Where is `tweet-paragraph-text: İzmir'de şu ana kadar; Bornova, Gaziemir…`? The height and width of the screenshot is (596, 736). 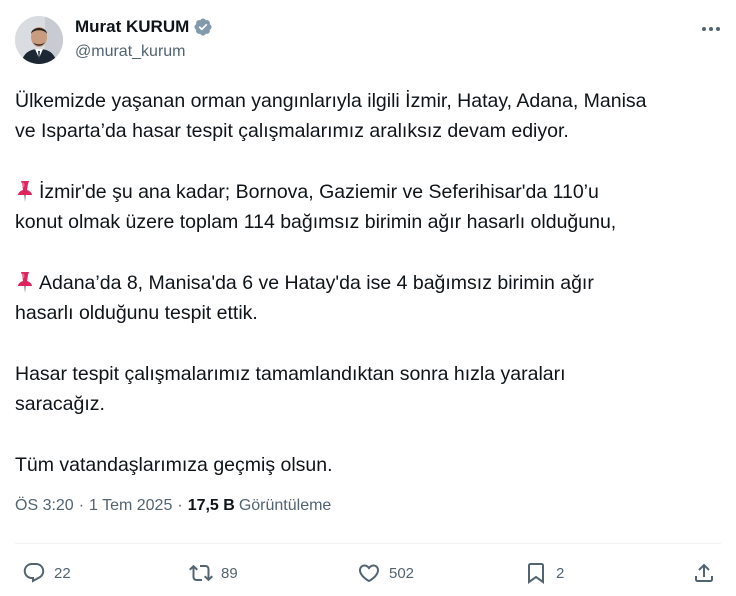 tweet-paragraph-text: İzmir'de şu ana kadar; Bornova, Gaziemir… is located at coordinates (316, 207).